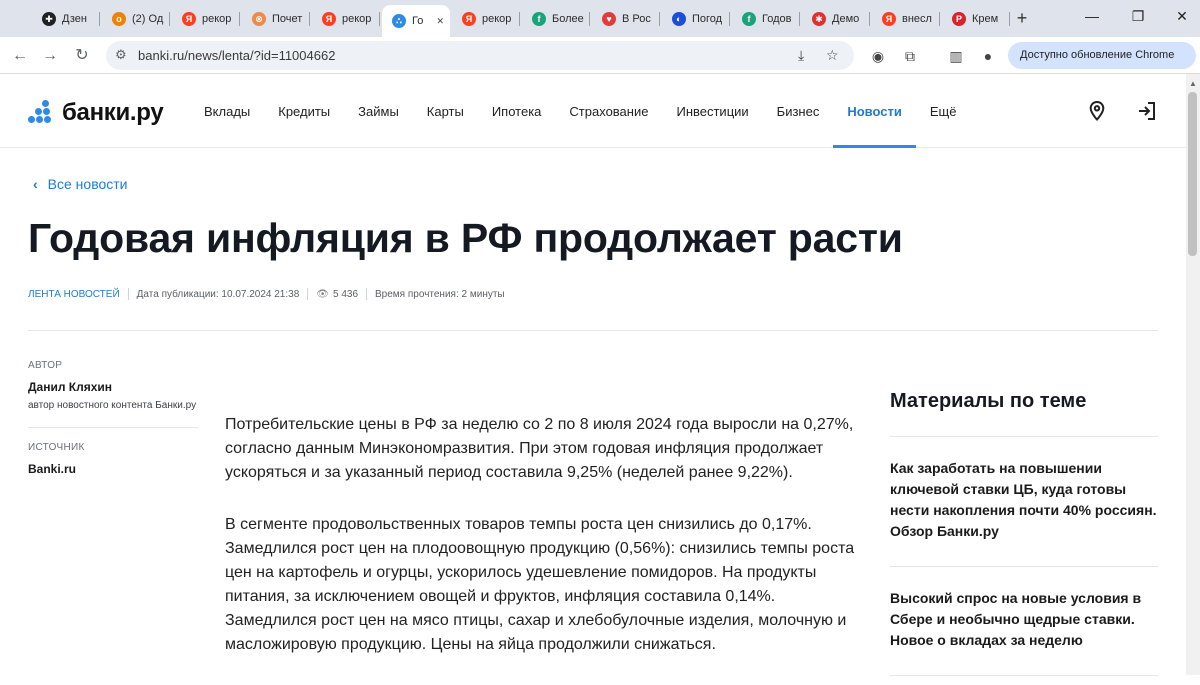 This screenshot has width=1200, height=685. What do you see at coordinates (259, 19) in the screenshot?
I see `tab-favicon-icon: ⊗` at bounding box center [259, 19].